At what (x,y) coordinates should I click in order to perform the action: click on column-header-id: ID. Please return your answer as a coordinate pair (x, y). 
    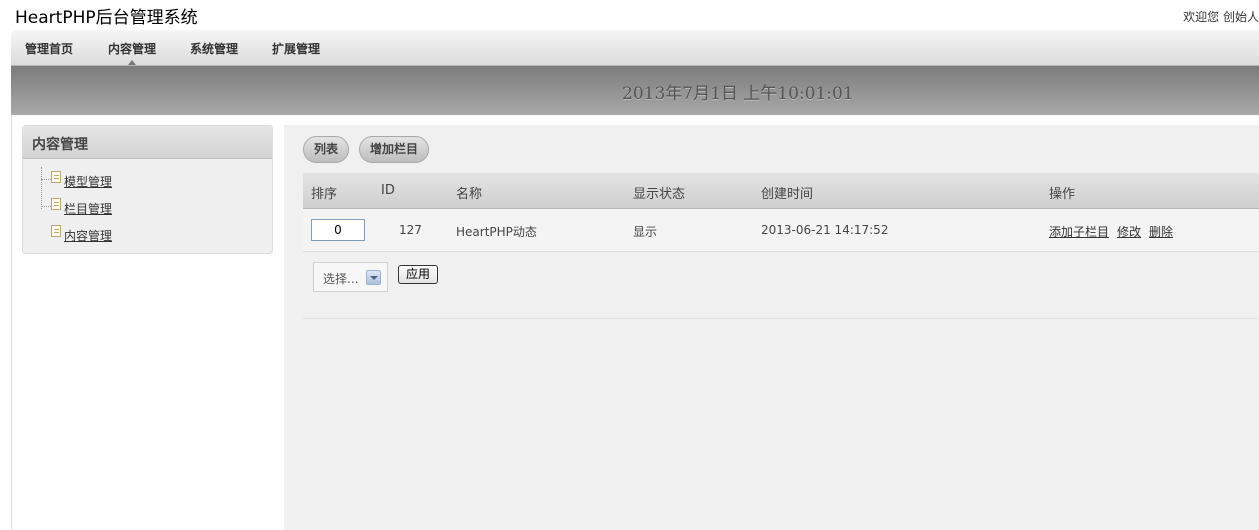
    Looking at the image, I should click on (388, 190).